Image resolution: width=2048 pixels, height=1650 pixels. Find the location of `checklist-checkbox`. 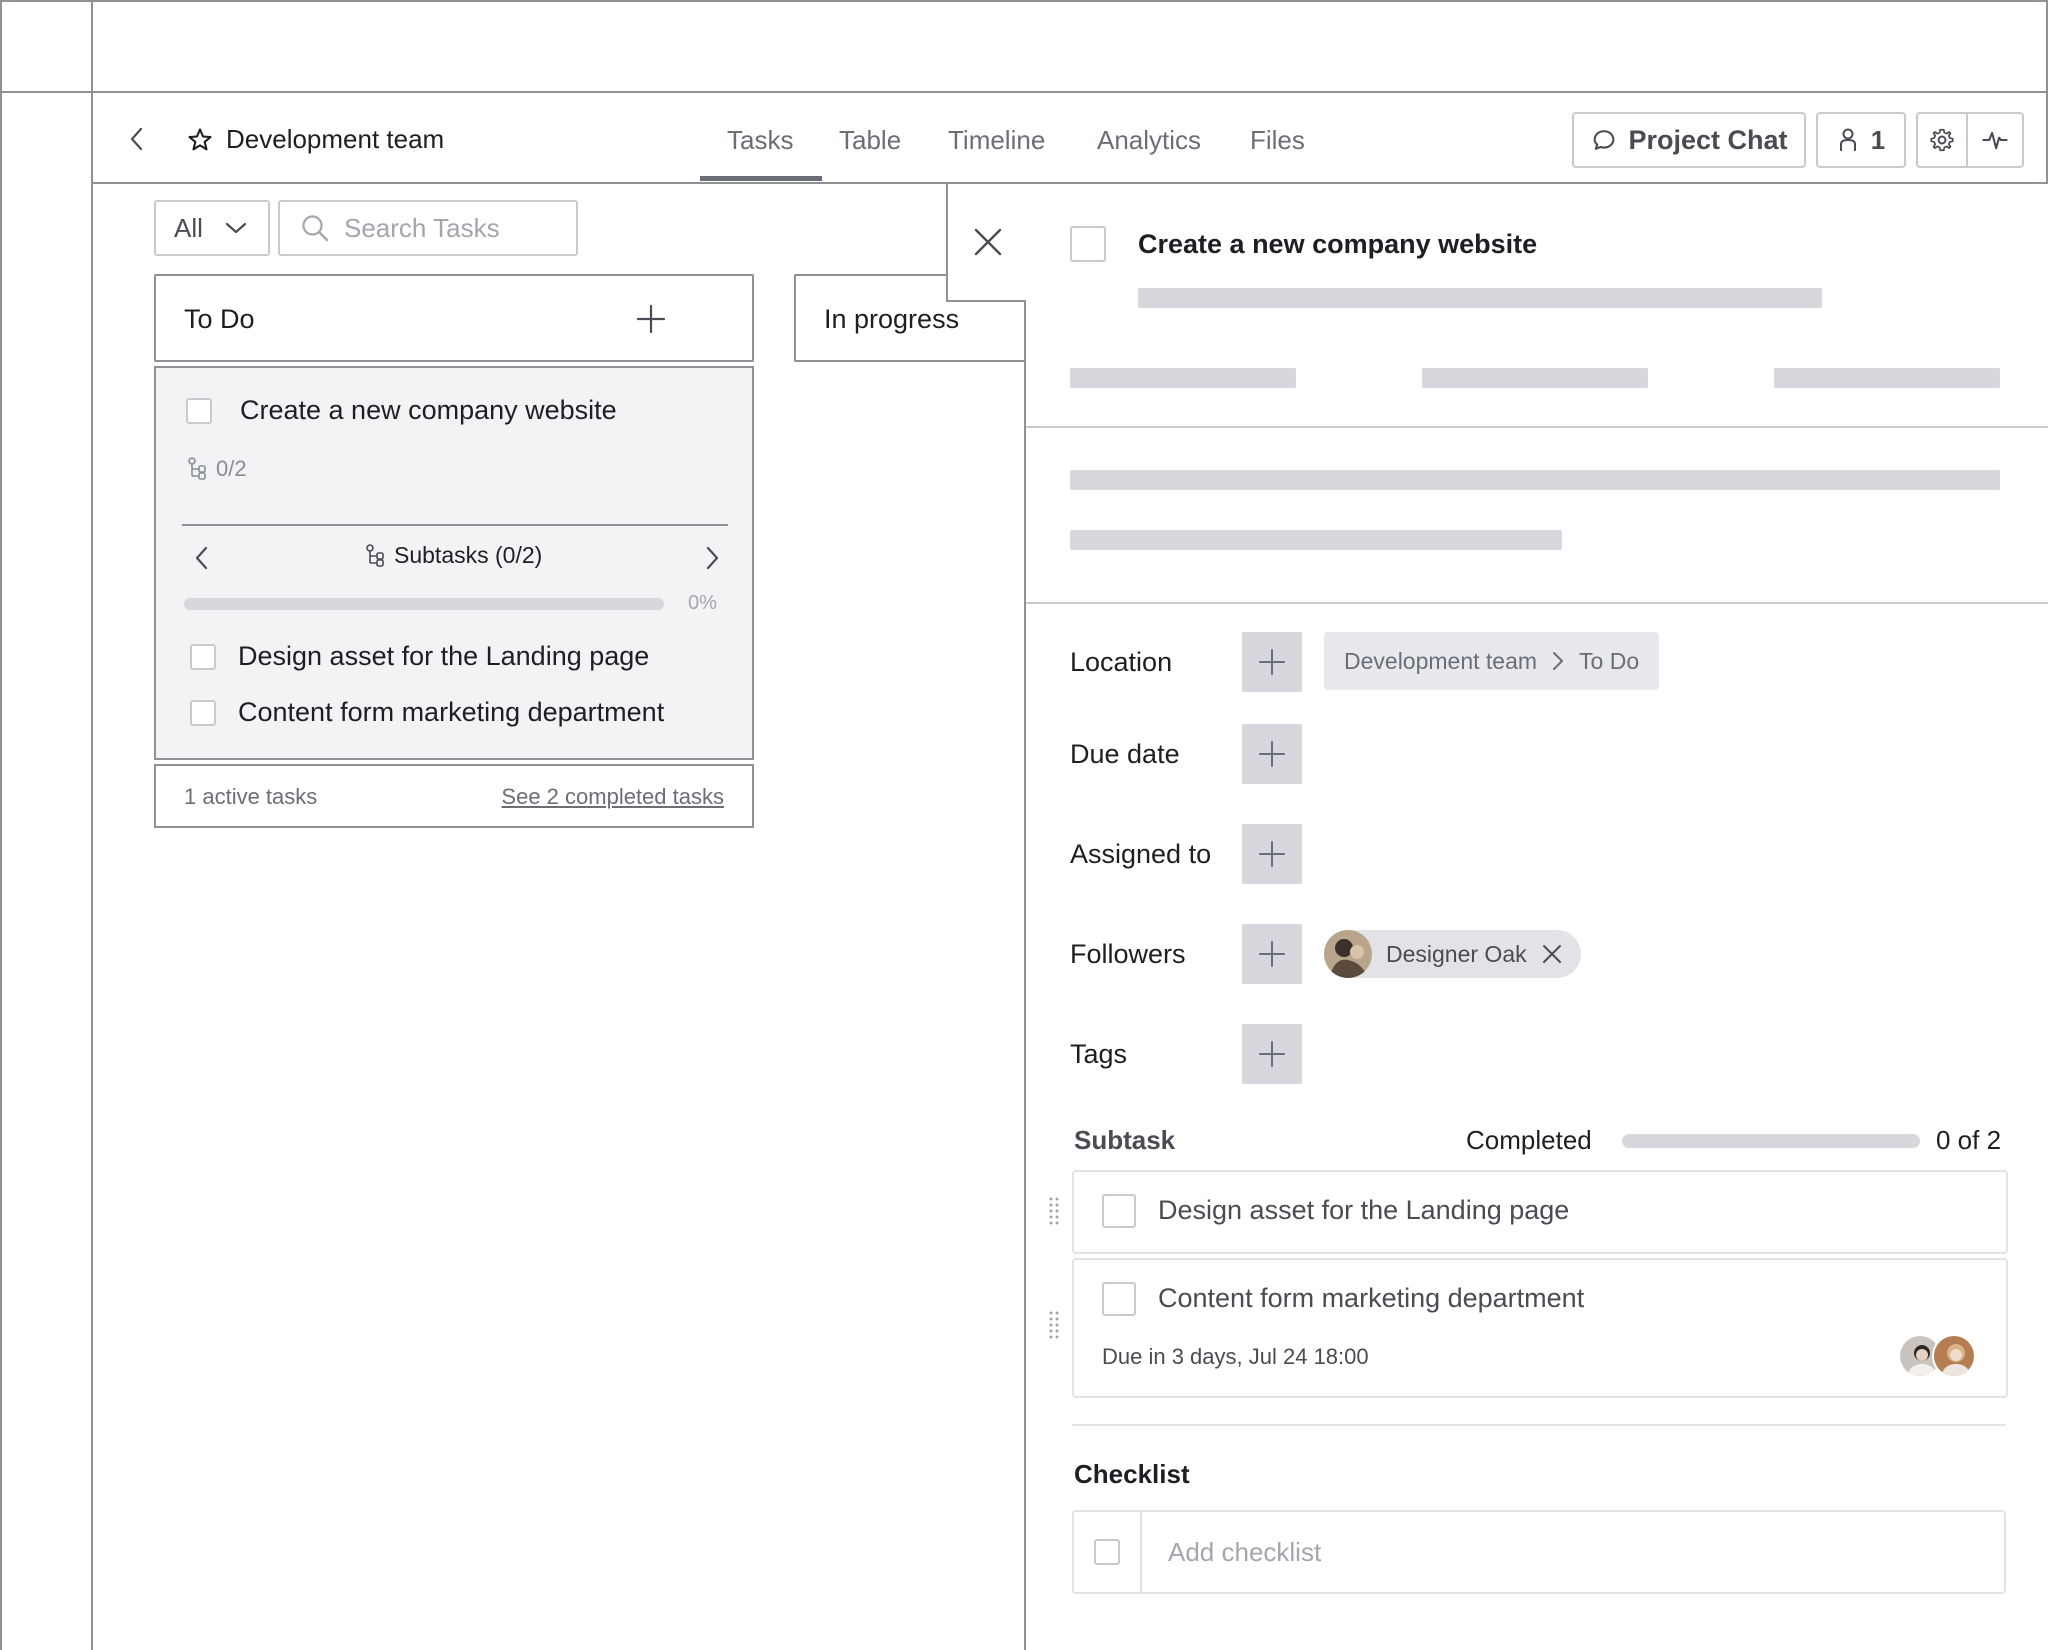

checklist-checkbox is located at coordinates (1107, 1552).